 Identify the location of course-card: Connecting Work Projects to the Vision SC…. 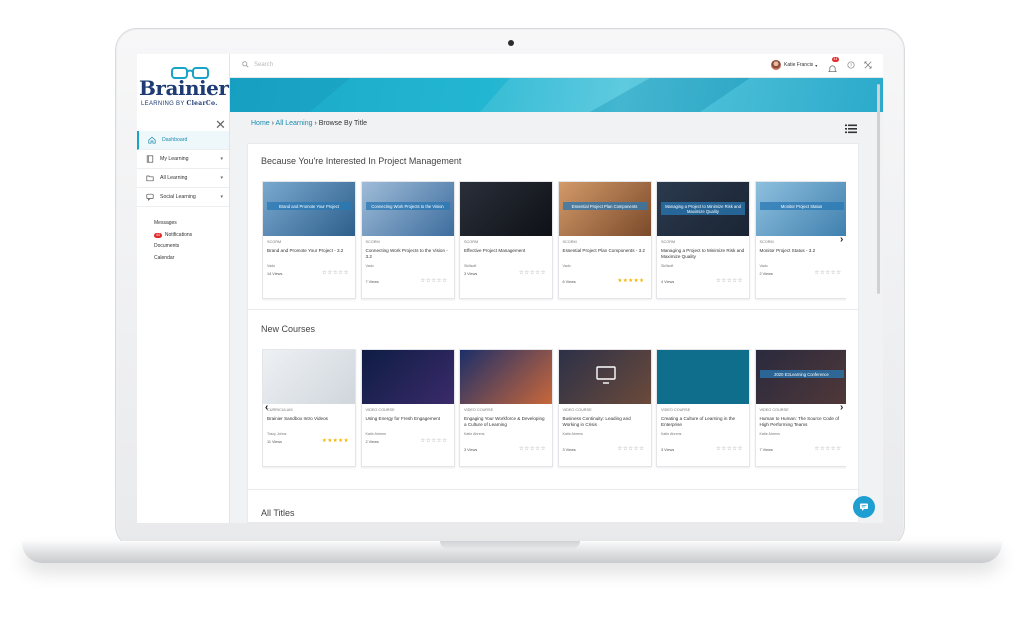
(407, 240).